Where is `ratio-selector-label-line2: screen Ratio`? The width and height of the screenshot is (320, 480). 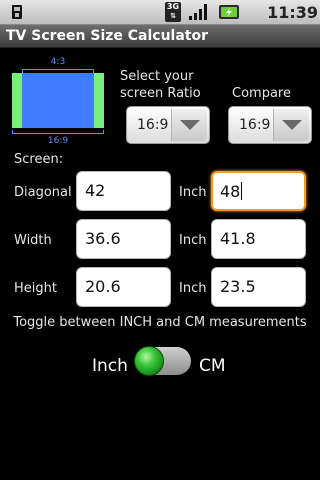 ratio-selector-label-line2: screen Ratio is located at coordinates (160, 93).